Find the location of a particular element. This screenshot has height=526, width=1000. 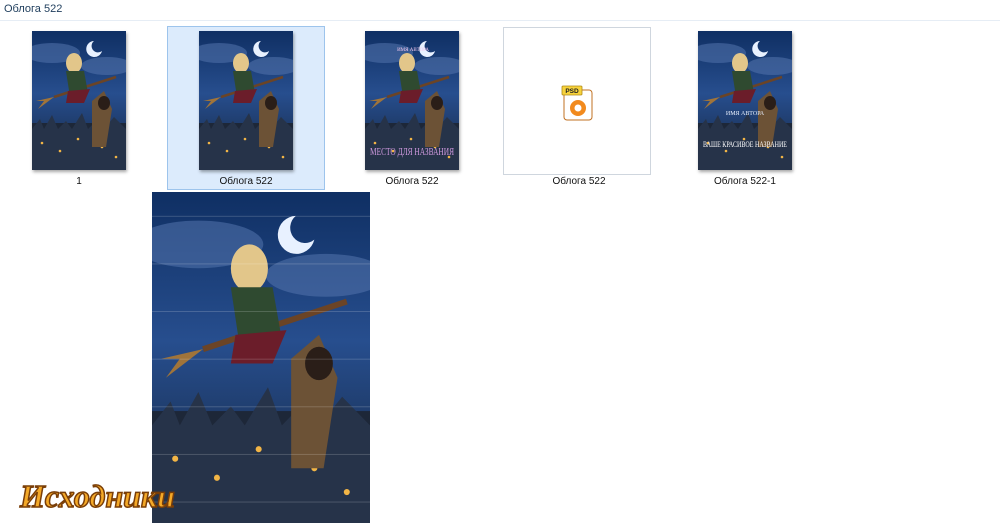

file-label: 1 is located at coordinates (79, 181).